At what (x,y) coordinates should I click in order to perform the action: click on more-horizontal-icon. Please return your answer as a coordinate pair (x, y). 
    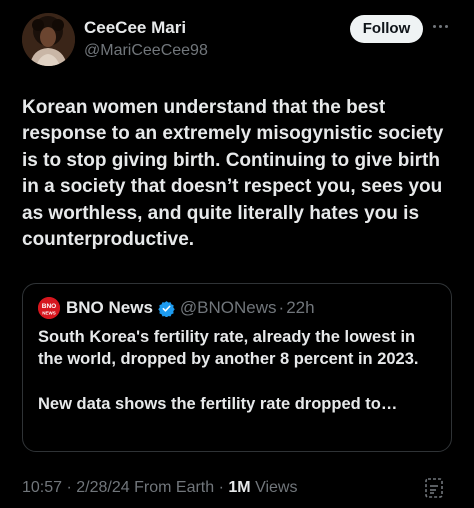
    Looking at the image, I should click on (441, 28).